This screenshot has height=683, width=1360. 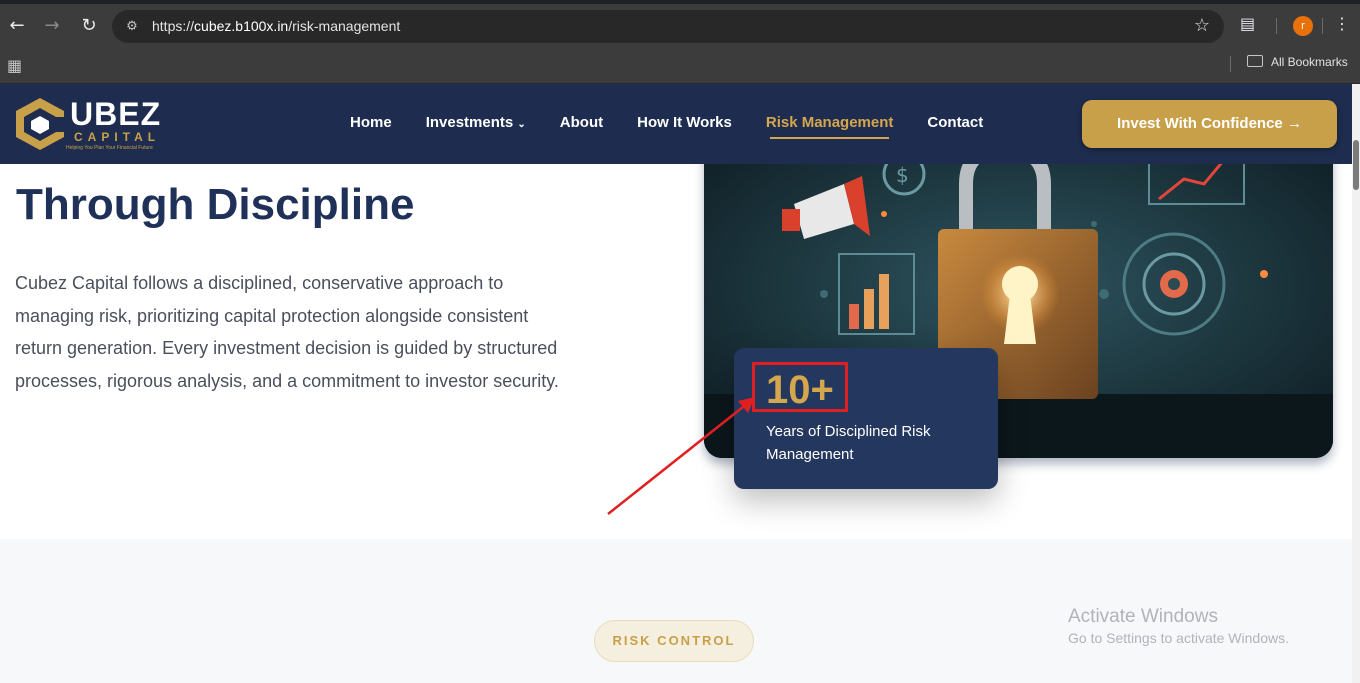 What do you see at coordinates (1202, 25) in the screenshot?
I see `bookmark-star-icon: ☆` at bounding box center [1202, 25].